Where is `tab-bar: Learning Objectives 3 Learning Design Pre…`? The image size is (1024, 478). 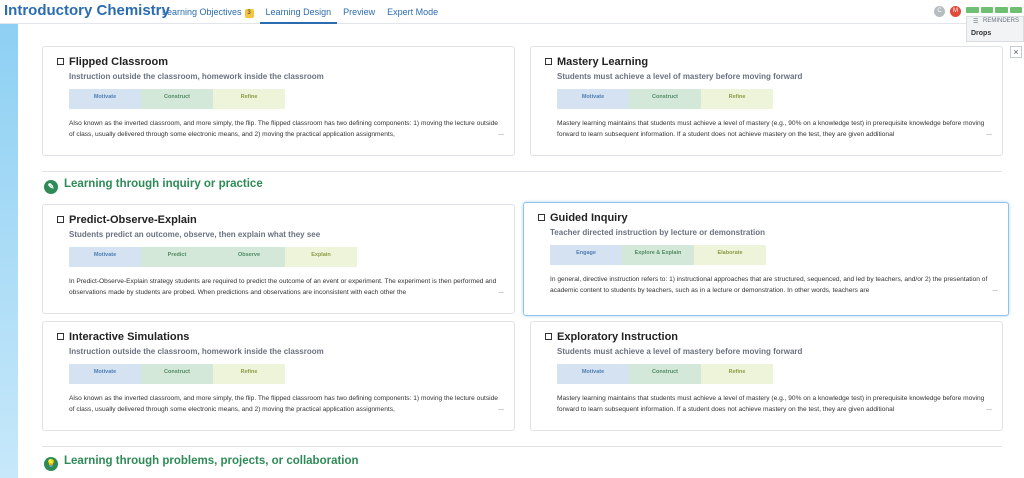 tab-bar: Learning Objectives 3 Learning Design Pre… is located at coordinates (300, 12).